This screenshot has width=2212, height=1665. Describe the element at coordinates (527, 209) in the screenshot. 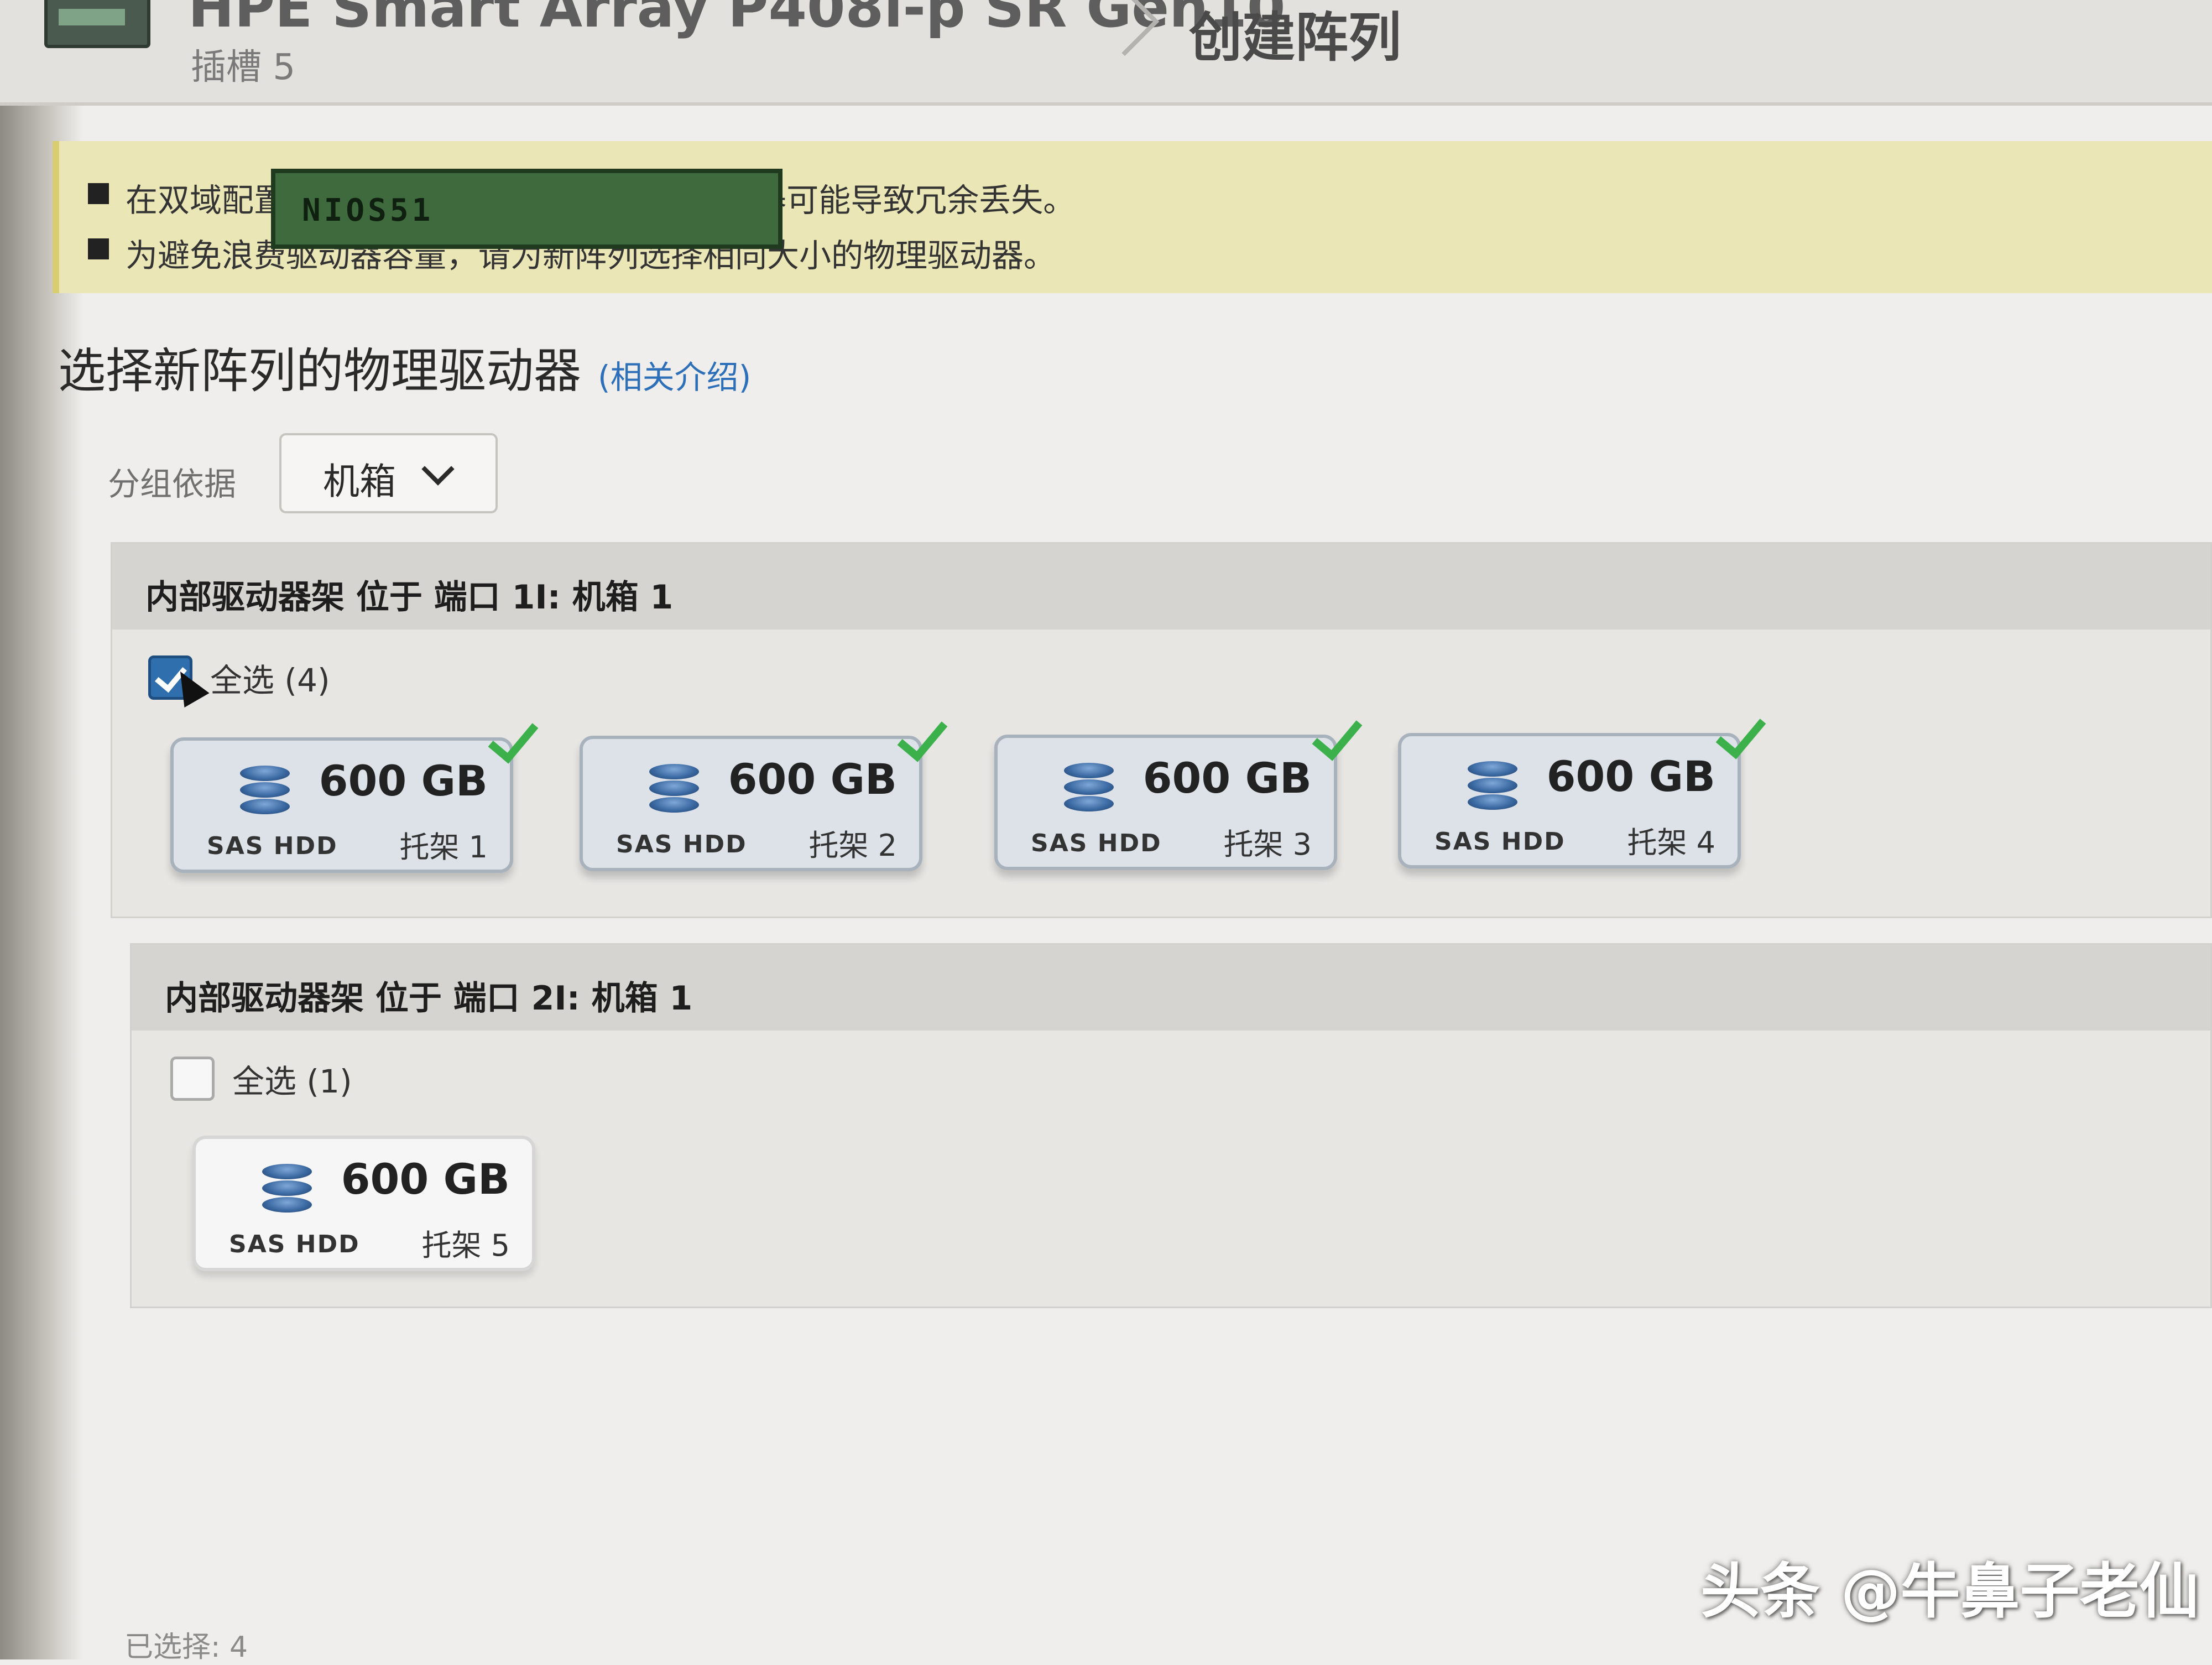

I see `asset-sticker: NIOS51` at that location.